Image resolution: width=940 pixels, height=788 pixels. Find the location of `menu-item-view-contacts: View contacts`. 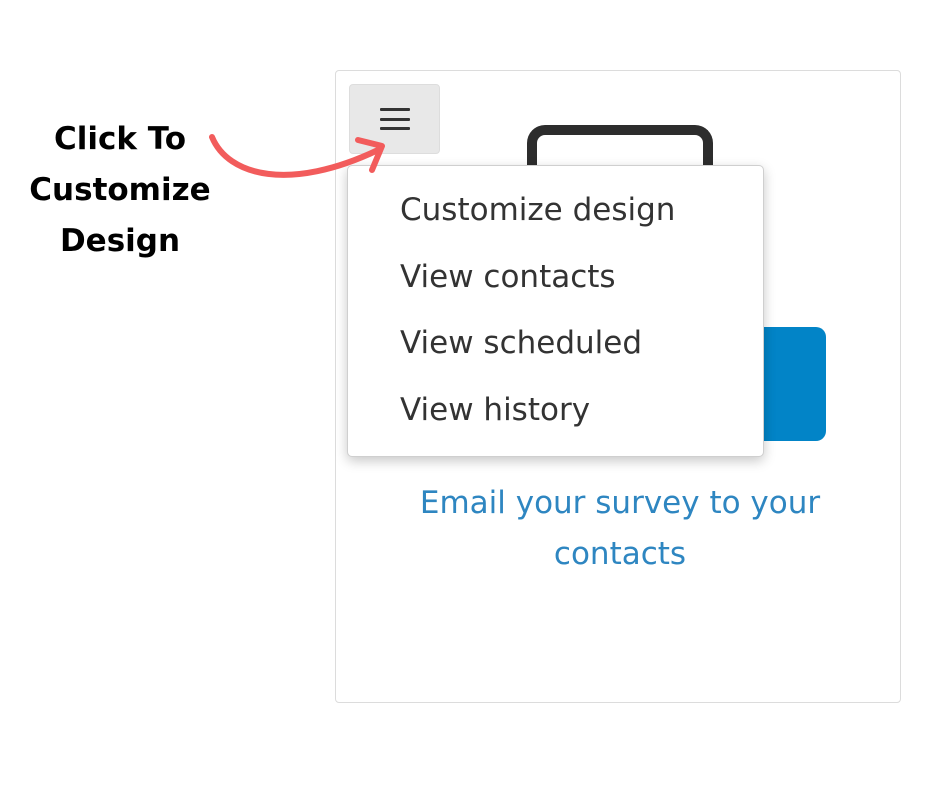

menu-item-view-contacts: View contacts is located at coordinates (555, 286).